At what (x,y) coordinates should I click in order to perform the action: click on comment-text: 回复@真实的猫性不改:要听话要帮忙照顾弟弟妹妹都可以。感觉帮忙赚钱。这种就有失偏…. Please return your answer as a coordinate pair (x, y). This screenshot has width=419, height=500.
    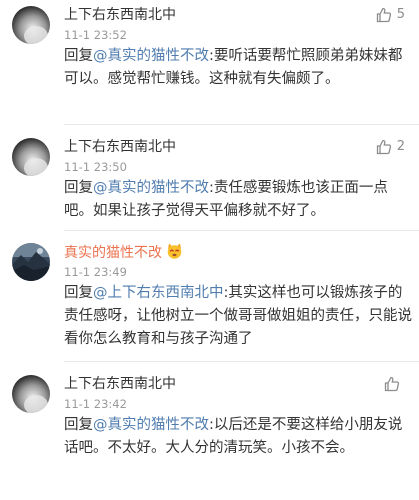
    Looking at the image, I should click on (239, 68).